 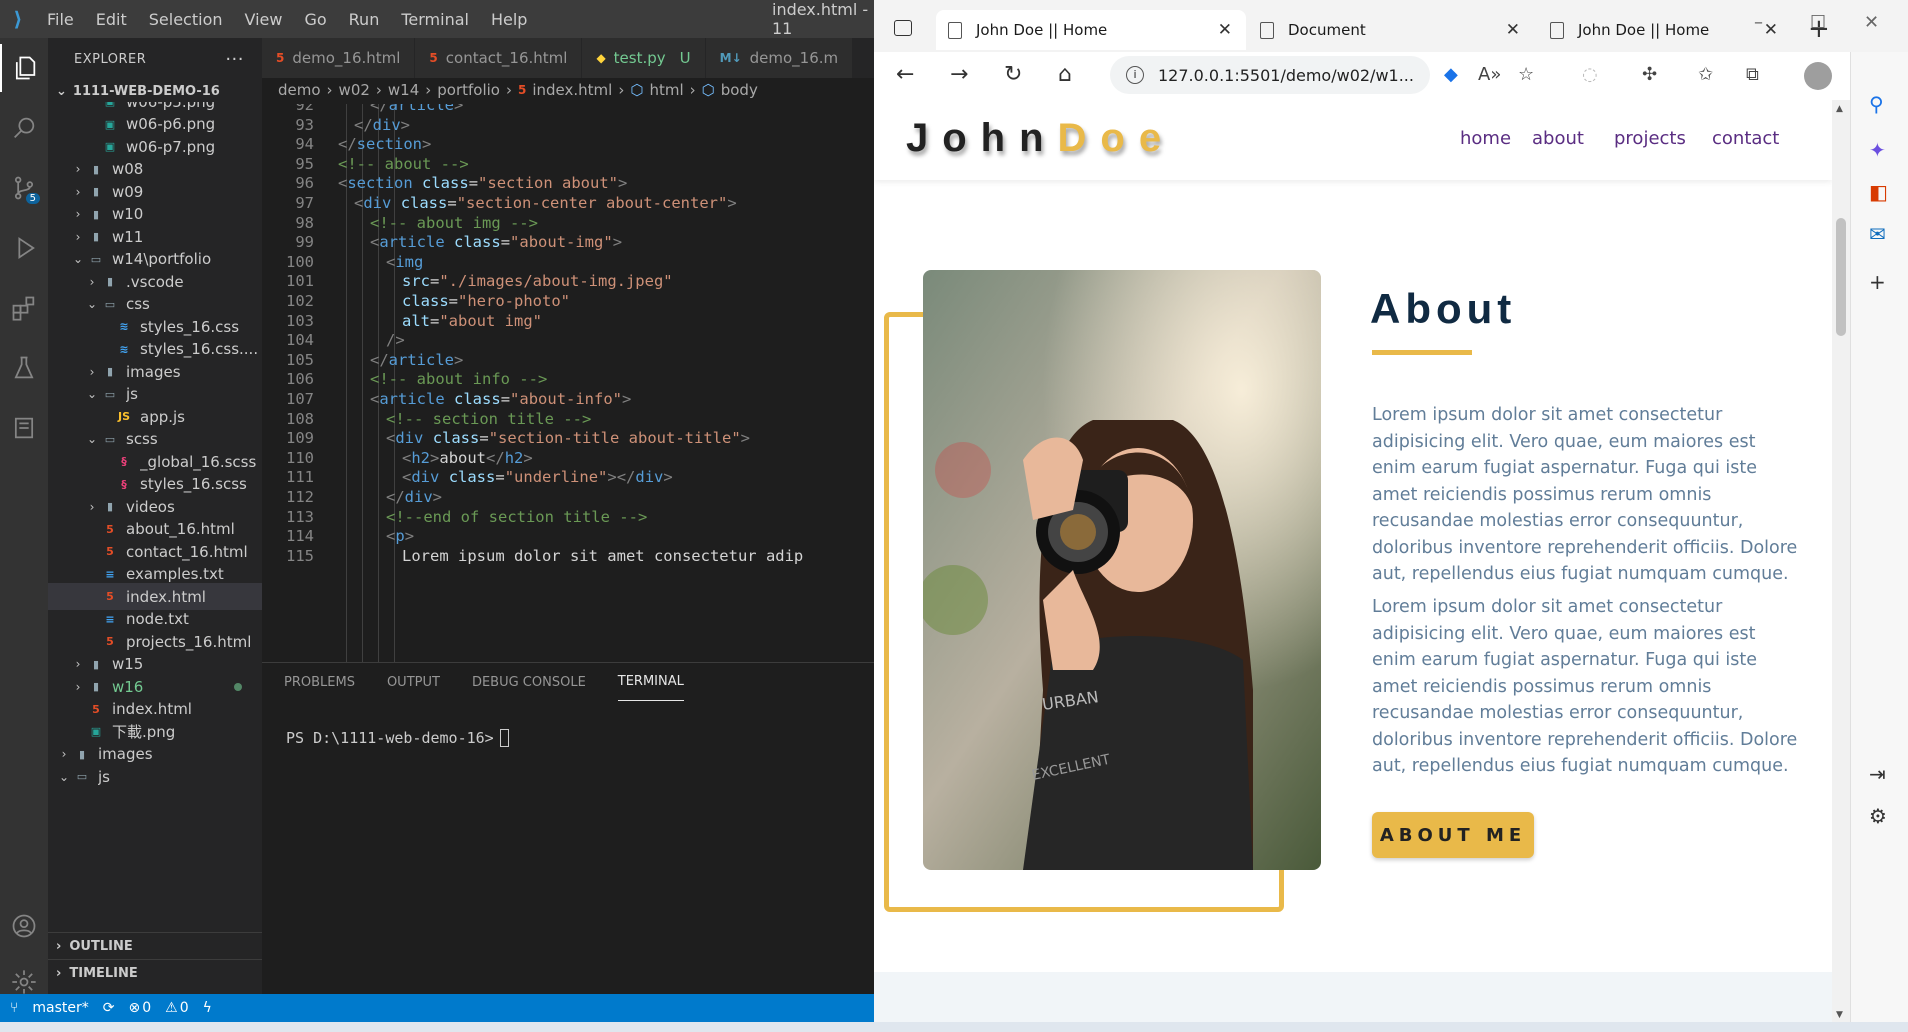 I want to click on html-file-icon: 5, so click(x=280, y=58).